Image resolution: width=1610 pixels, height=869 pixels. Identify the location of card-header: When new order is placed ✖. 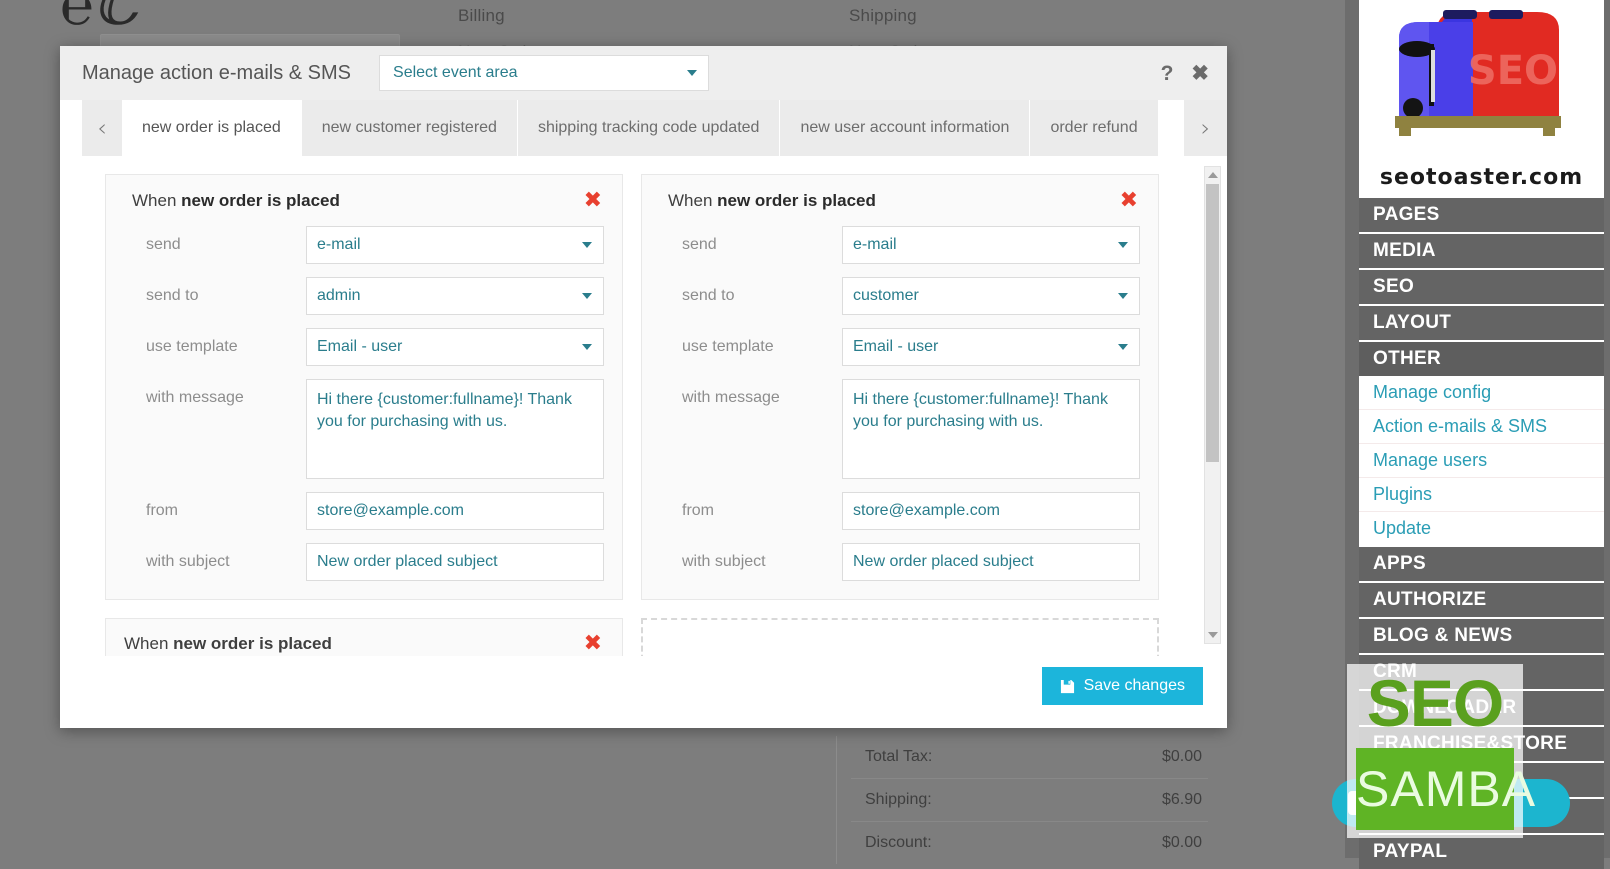
(900, 200).